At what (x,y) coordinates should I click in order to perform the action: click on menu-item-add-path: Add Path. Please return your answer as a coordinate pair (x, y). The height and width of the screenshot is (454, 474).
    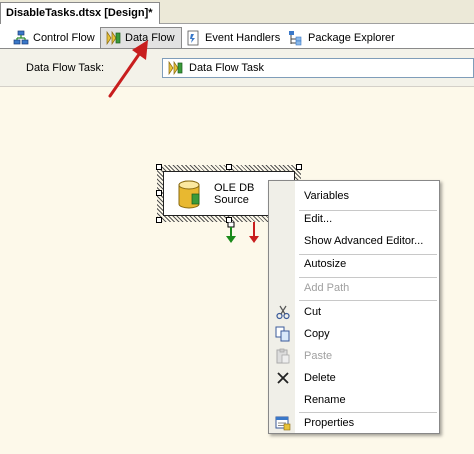
    Looking at the image, I should click on (354, 288).